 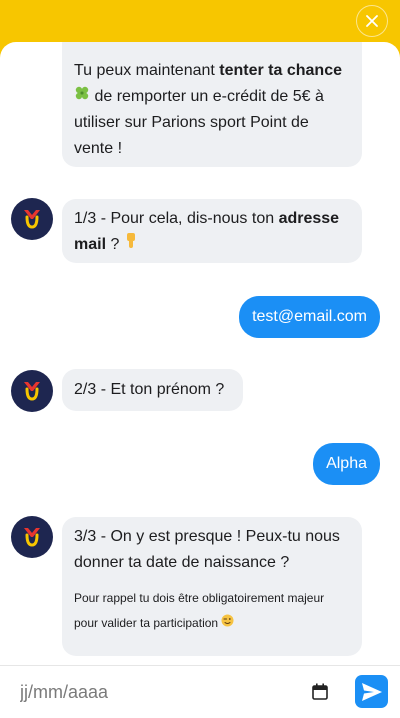 I want to click on bot-message: 2/3 - Et ton prénom ?, so click(x=152, y=390).